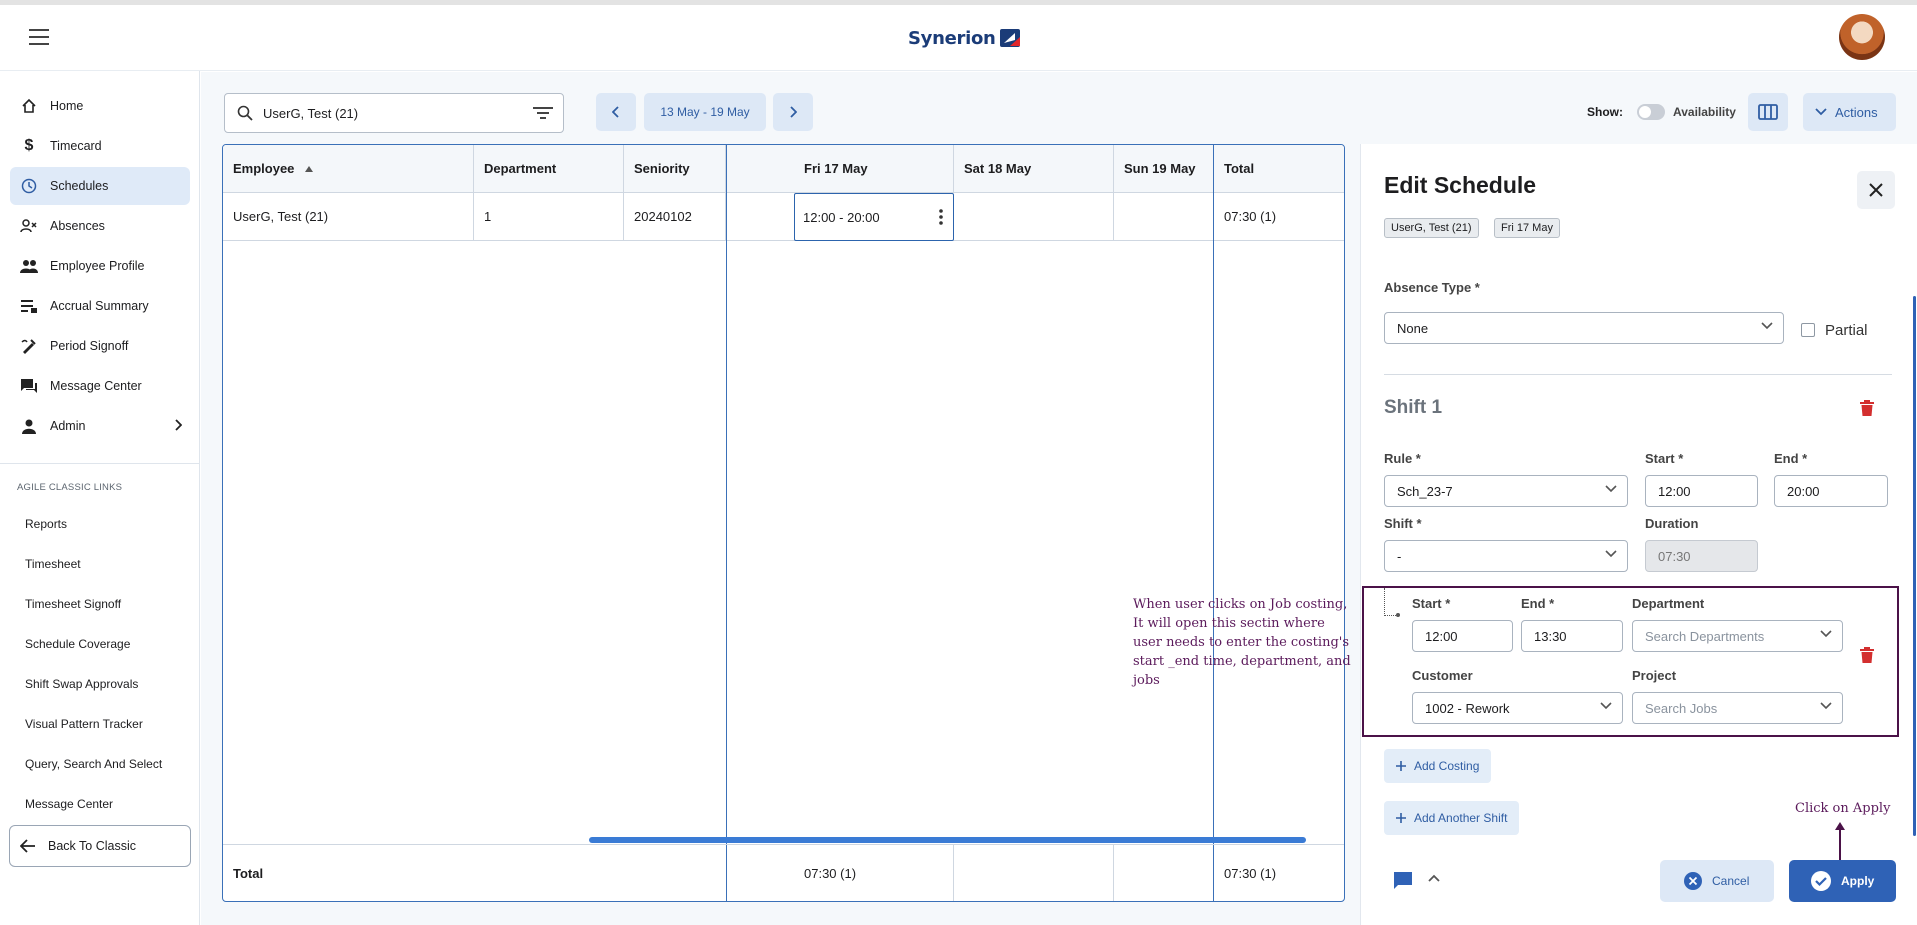  What do you see at coordinates (1840, 842) in the screenshot?
I see `annotation-arrow-icon` at bounding box center [1840, 842].